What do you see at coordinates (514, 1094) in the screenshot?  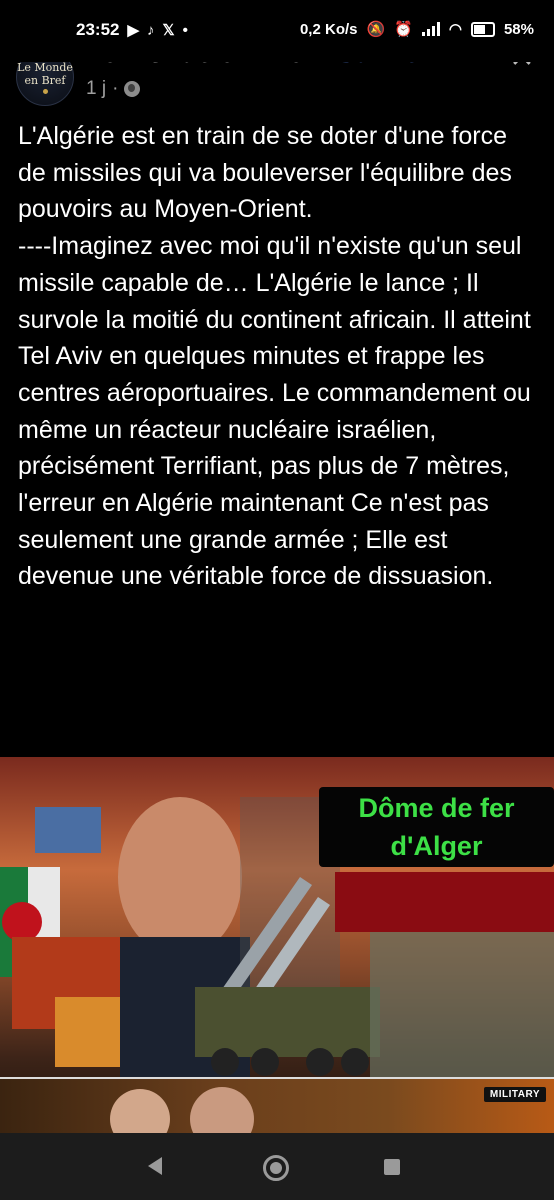 I see `military-badge: MILITARY` at bounding box center [514, 1094].